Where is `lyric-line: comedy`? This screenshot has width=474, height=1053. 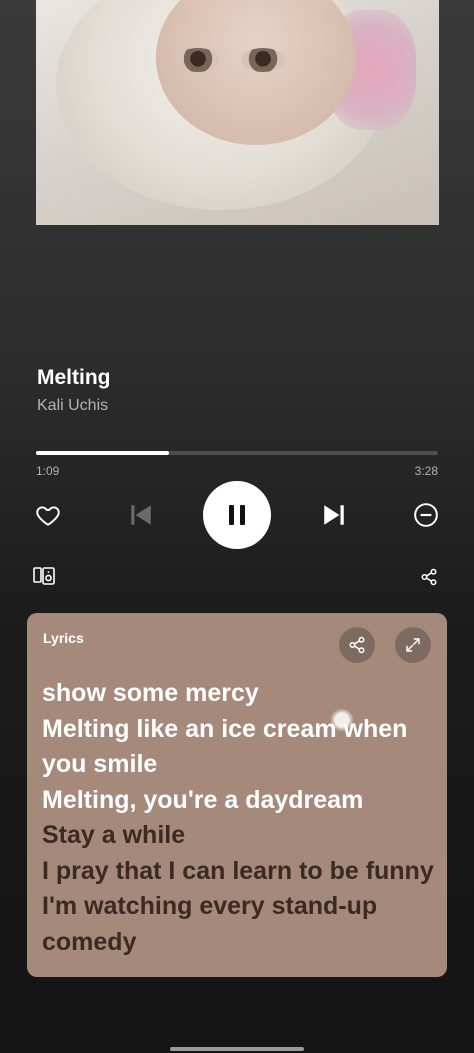 lyric-line: comedy is located at coordinates (239, 943).